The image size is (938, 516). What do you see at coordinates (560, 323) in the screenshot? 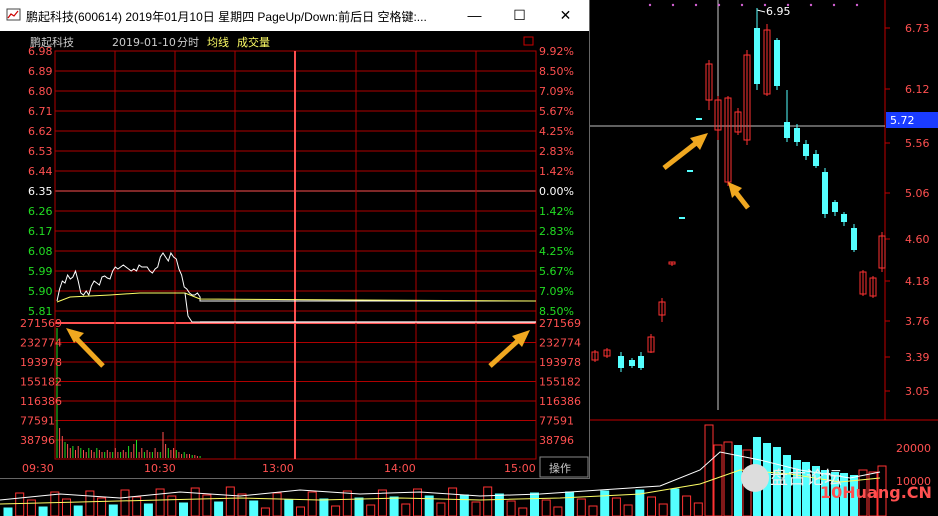
I see `volume-tick-label-right: 271569` at bounding box center [560, 323].